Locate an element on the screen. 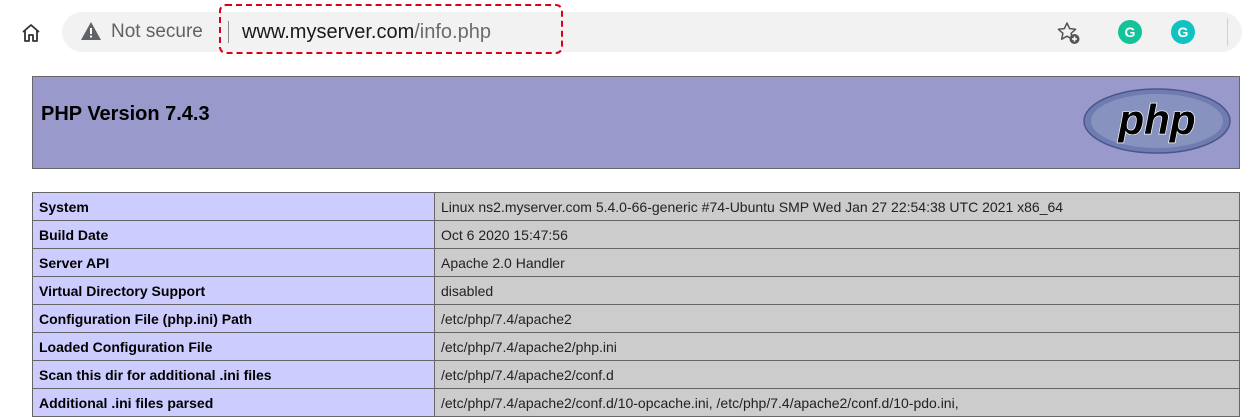 This screenshot has height=419, width=1245. row-value: Apache 2.0 Handler is located at coordinates (837, 262).